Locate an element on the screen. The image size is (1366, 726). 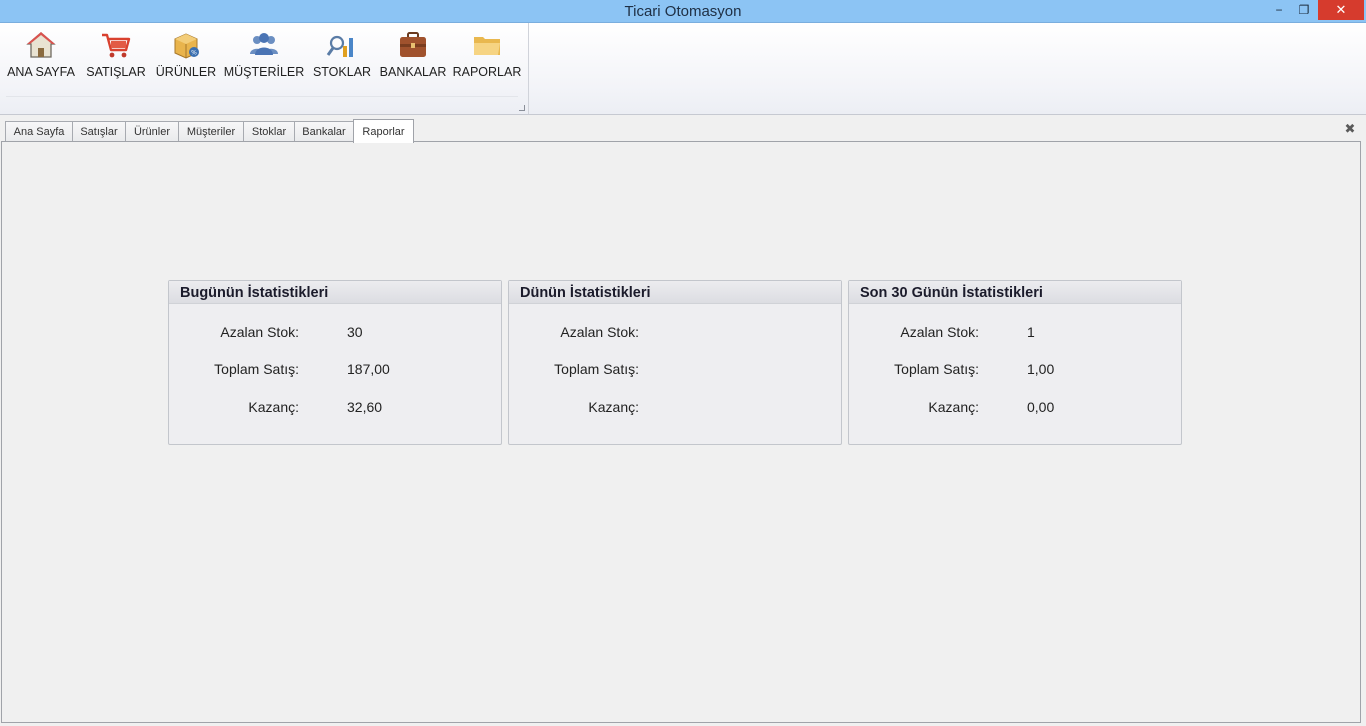
ribbon-button-satislar: SATIŞLAR is located at coordinates (116, 57).